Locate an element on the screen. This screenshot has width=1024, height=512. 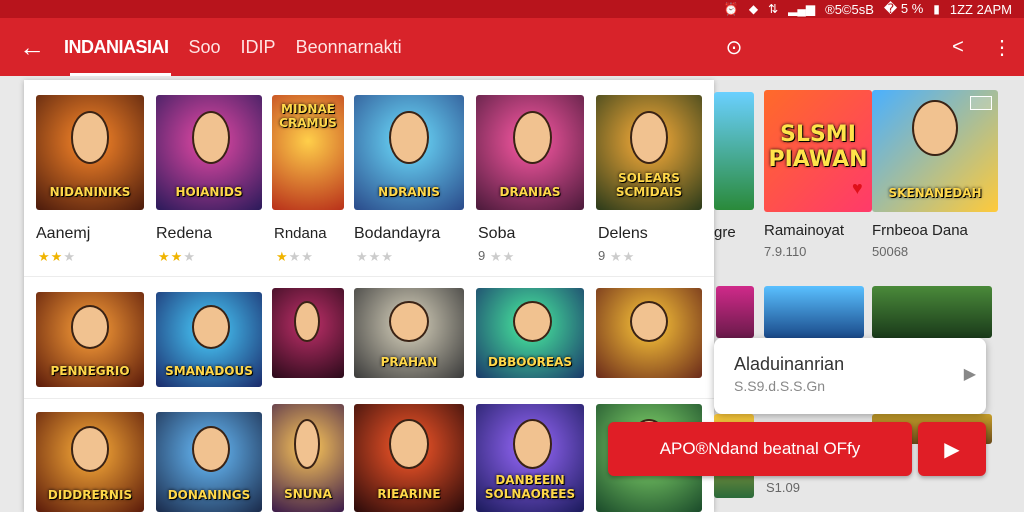
game-icon-17: DANBEEIN SOLNAOREES is located at coordinates (530, 458).